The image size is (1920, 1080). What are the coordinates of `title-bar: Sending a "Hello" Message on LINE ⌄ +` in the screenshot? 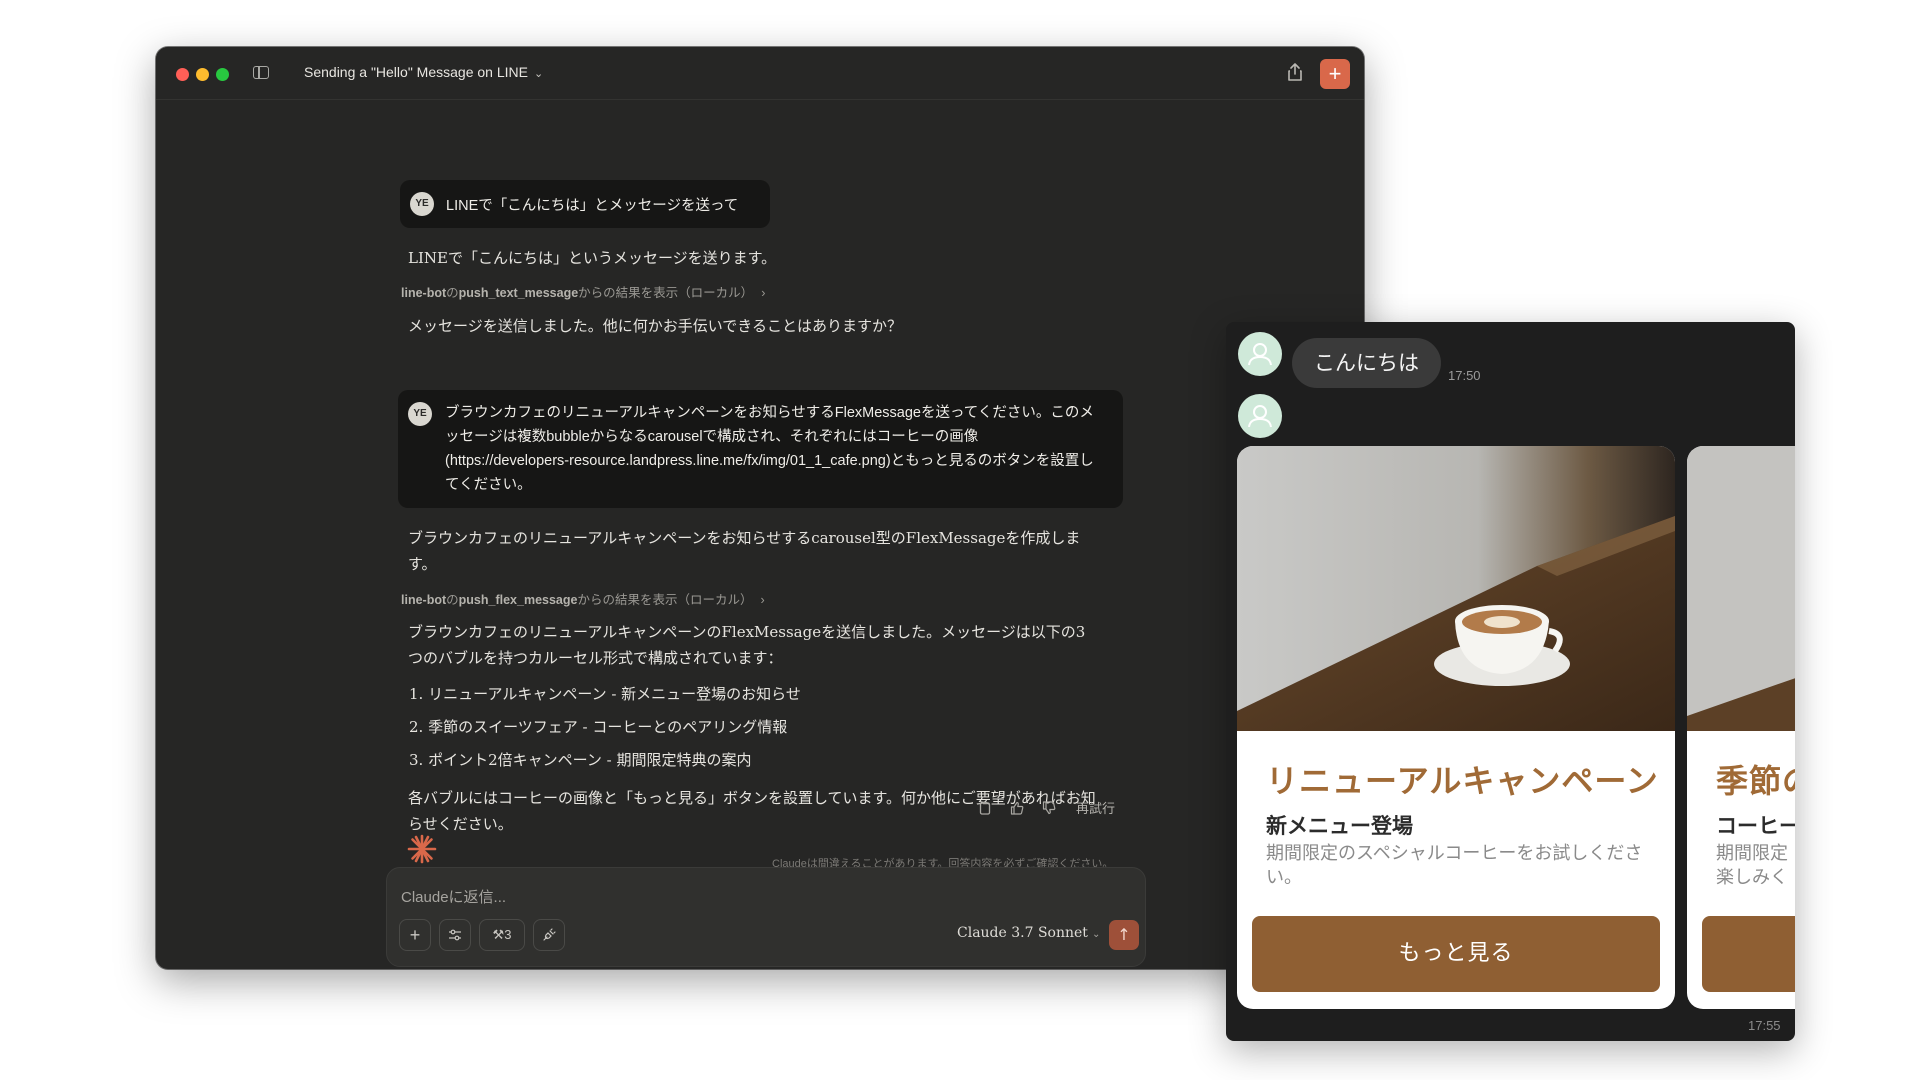 It's located at (760, 73).